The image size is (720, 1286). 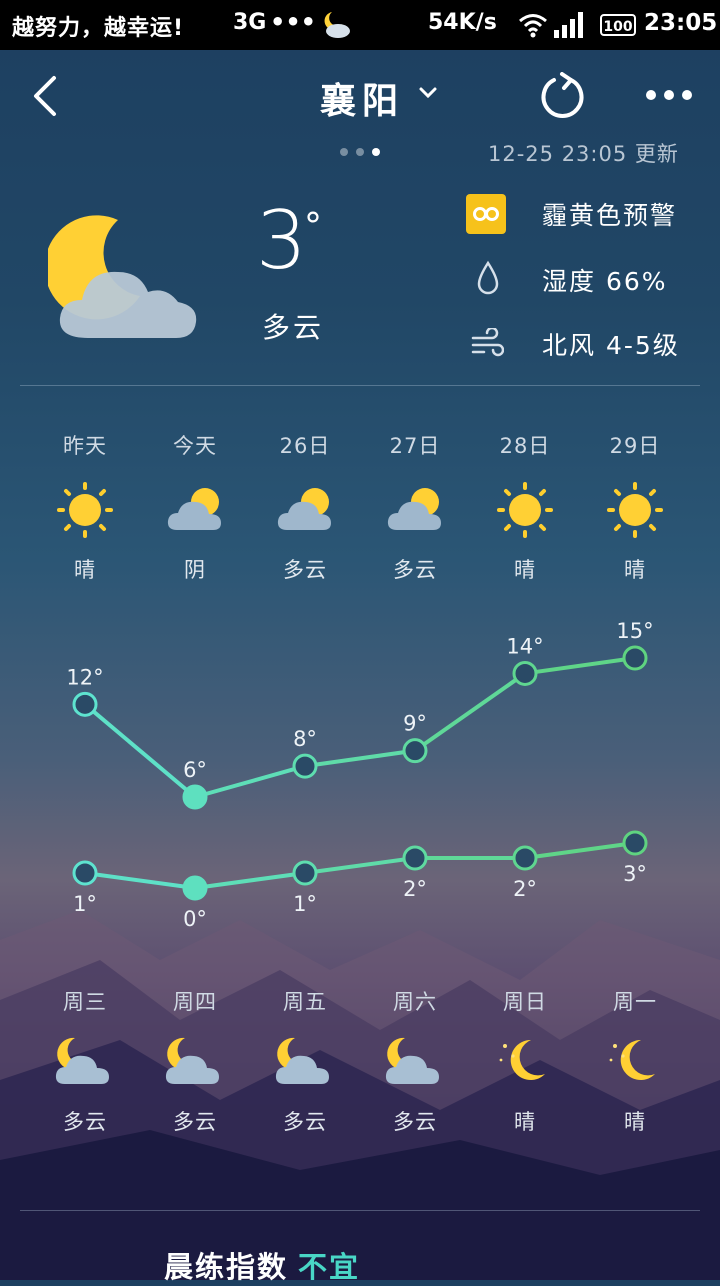 What do you see at coordinates (195, 919) in the screenshot?
I see `low-temp-label: 0°` at bounding box center [195, 919].